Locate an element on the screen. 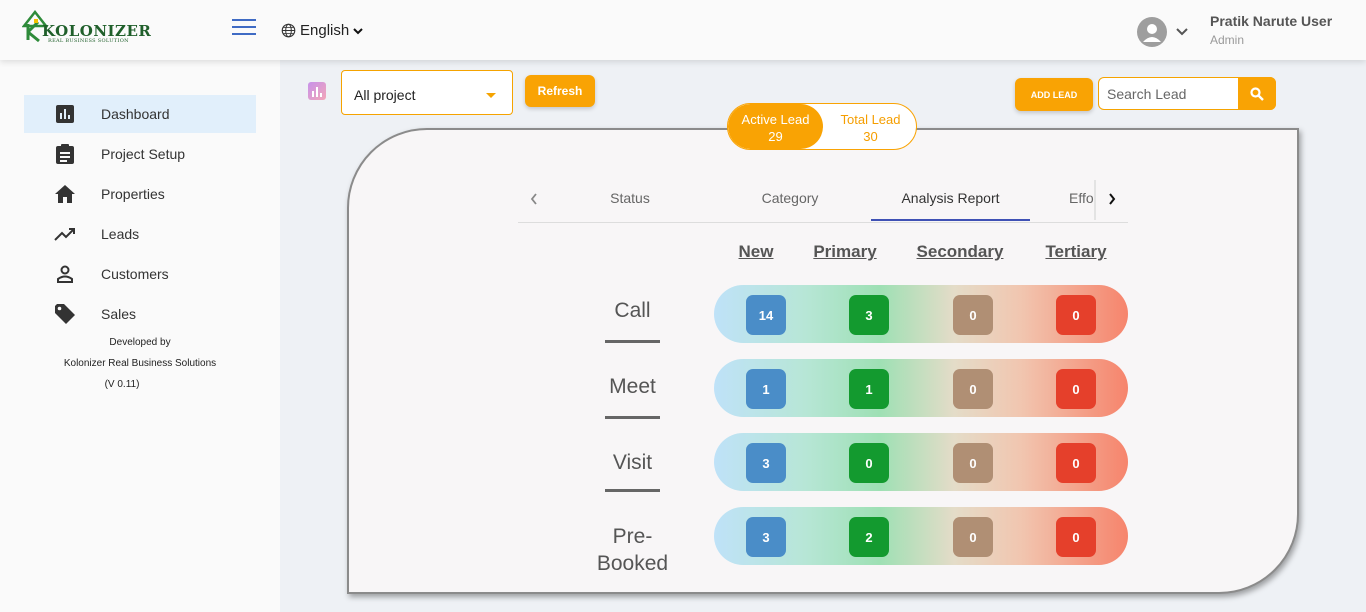 This screenshot has width=1366, height=612. sidebar-item-label: Dashboard is located at coordinates (135, 114).